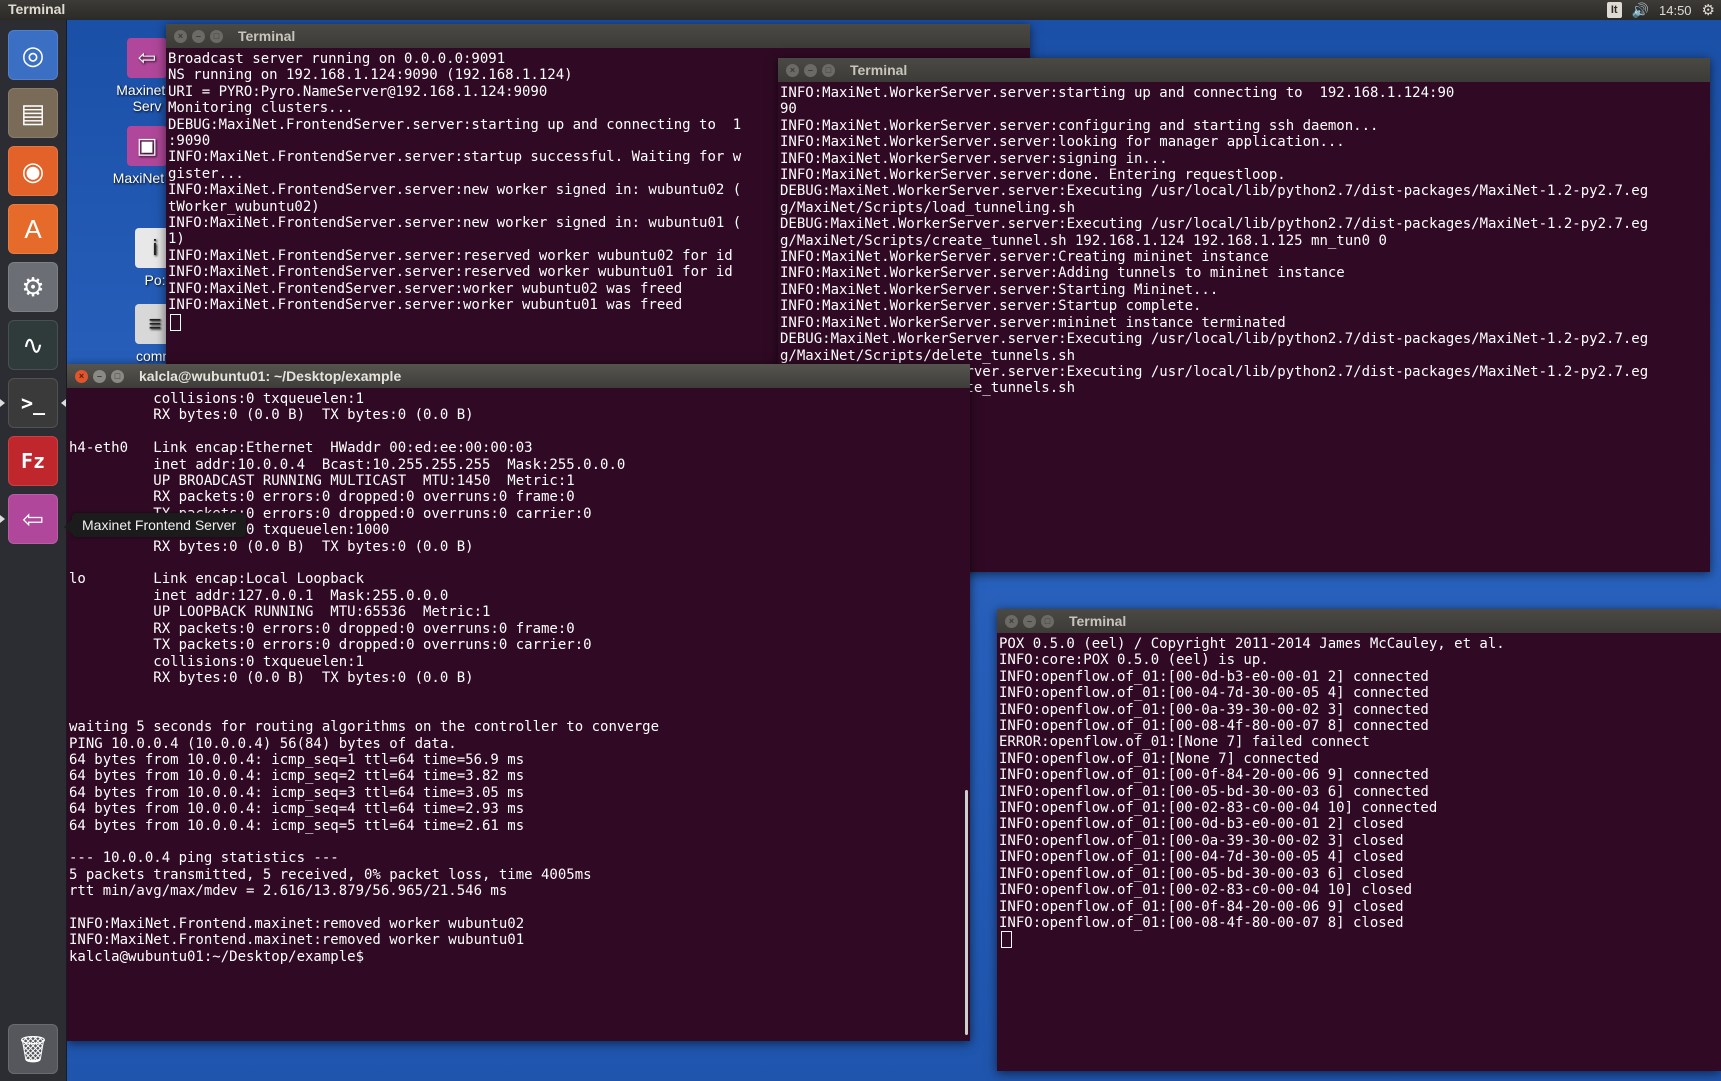  Describe the element at coordinates (33, 113) in the screenshot. I see `files-icon: ▤` at that location.